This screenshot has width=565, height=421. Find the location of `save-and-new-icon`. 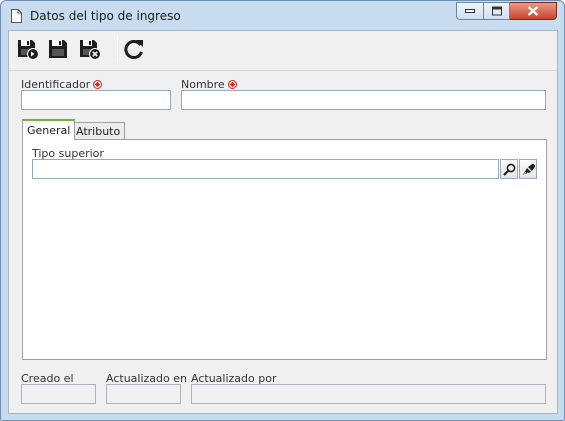

save-and-new-icon is located at coordinates (28, 50).